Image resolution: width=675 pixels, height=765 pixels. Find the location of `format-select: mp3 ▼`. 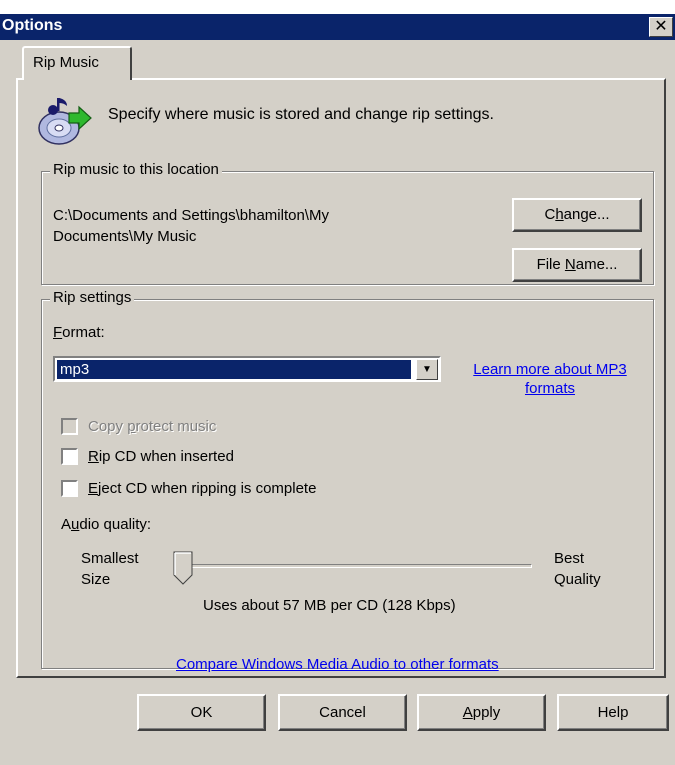

format-select: mp3 ▼ is located at coordinates (247, 369).